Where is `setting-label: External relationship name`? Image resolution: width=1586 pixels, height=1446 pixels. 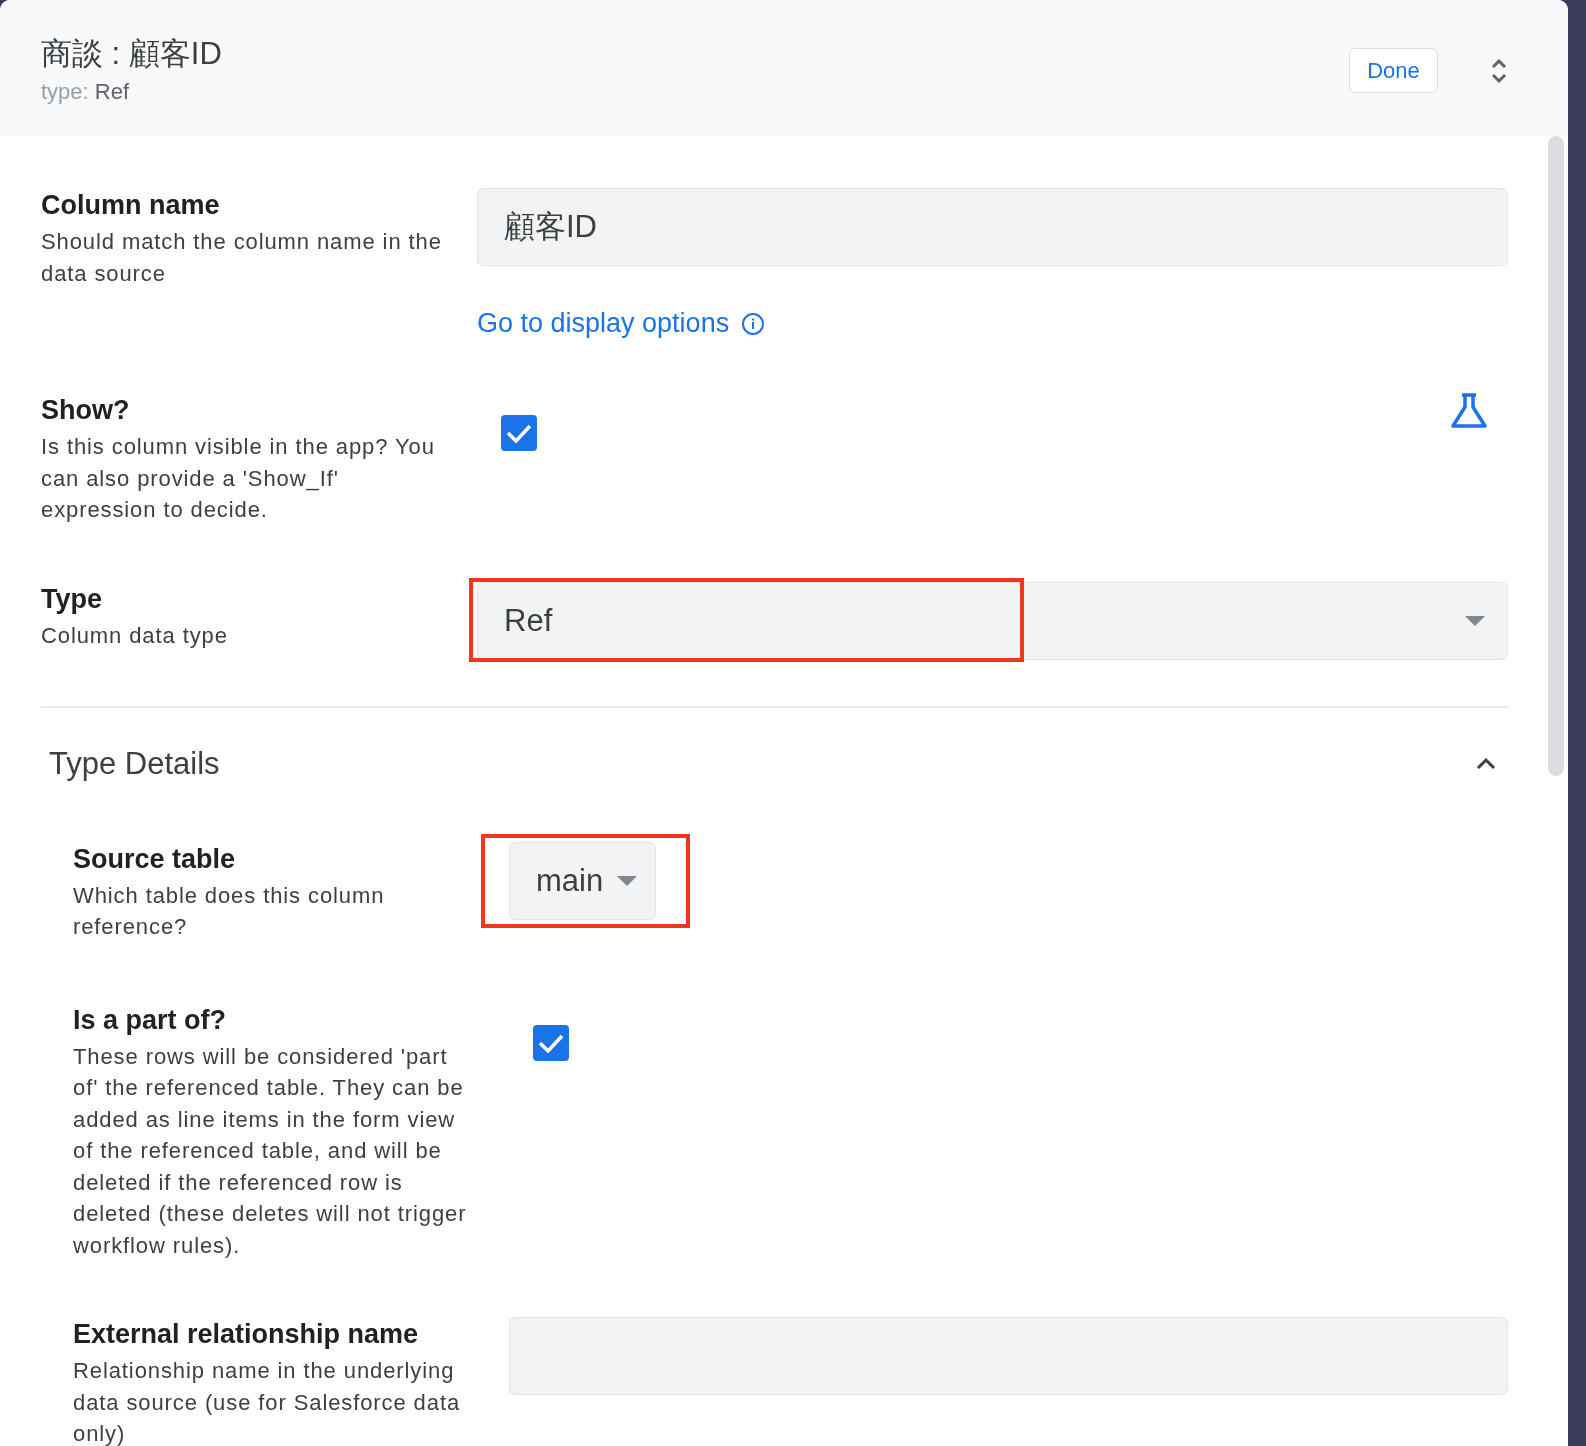 setting-label: External relationship name is located at coordinates (246, 1334).